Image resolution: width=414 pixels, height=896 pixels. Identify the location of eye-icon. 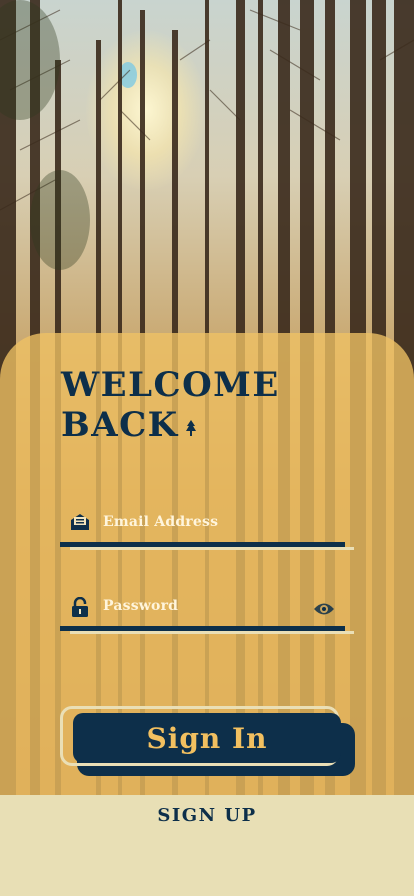
(324, 609).